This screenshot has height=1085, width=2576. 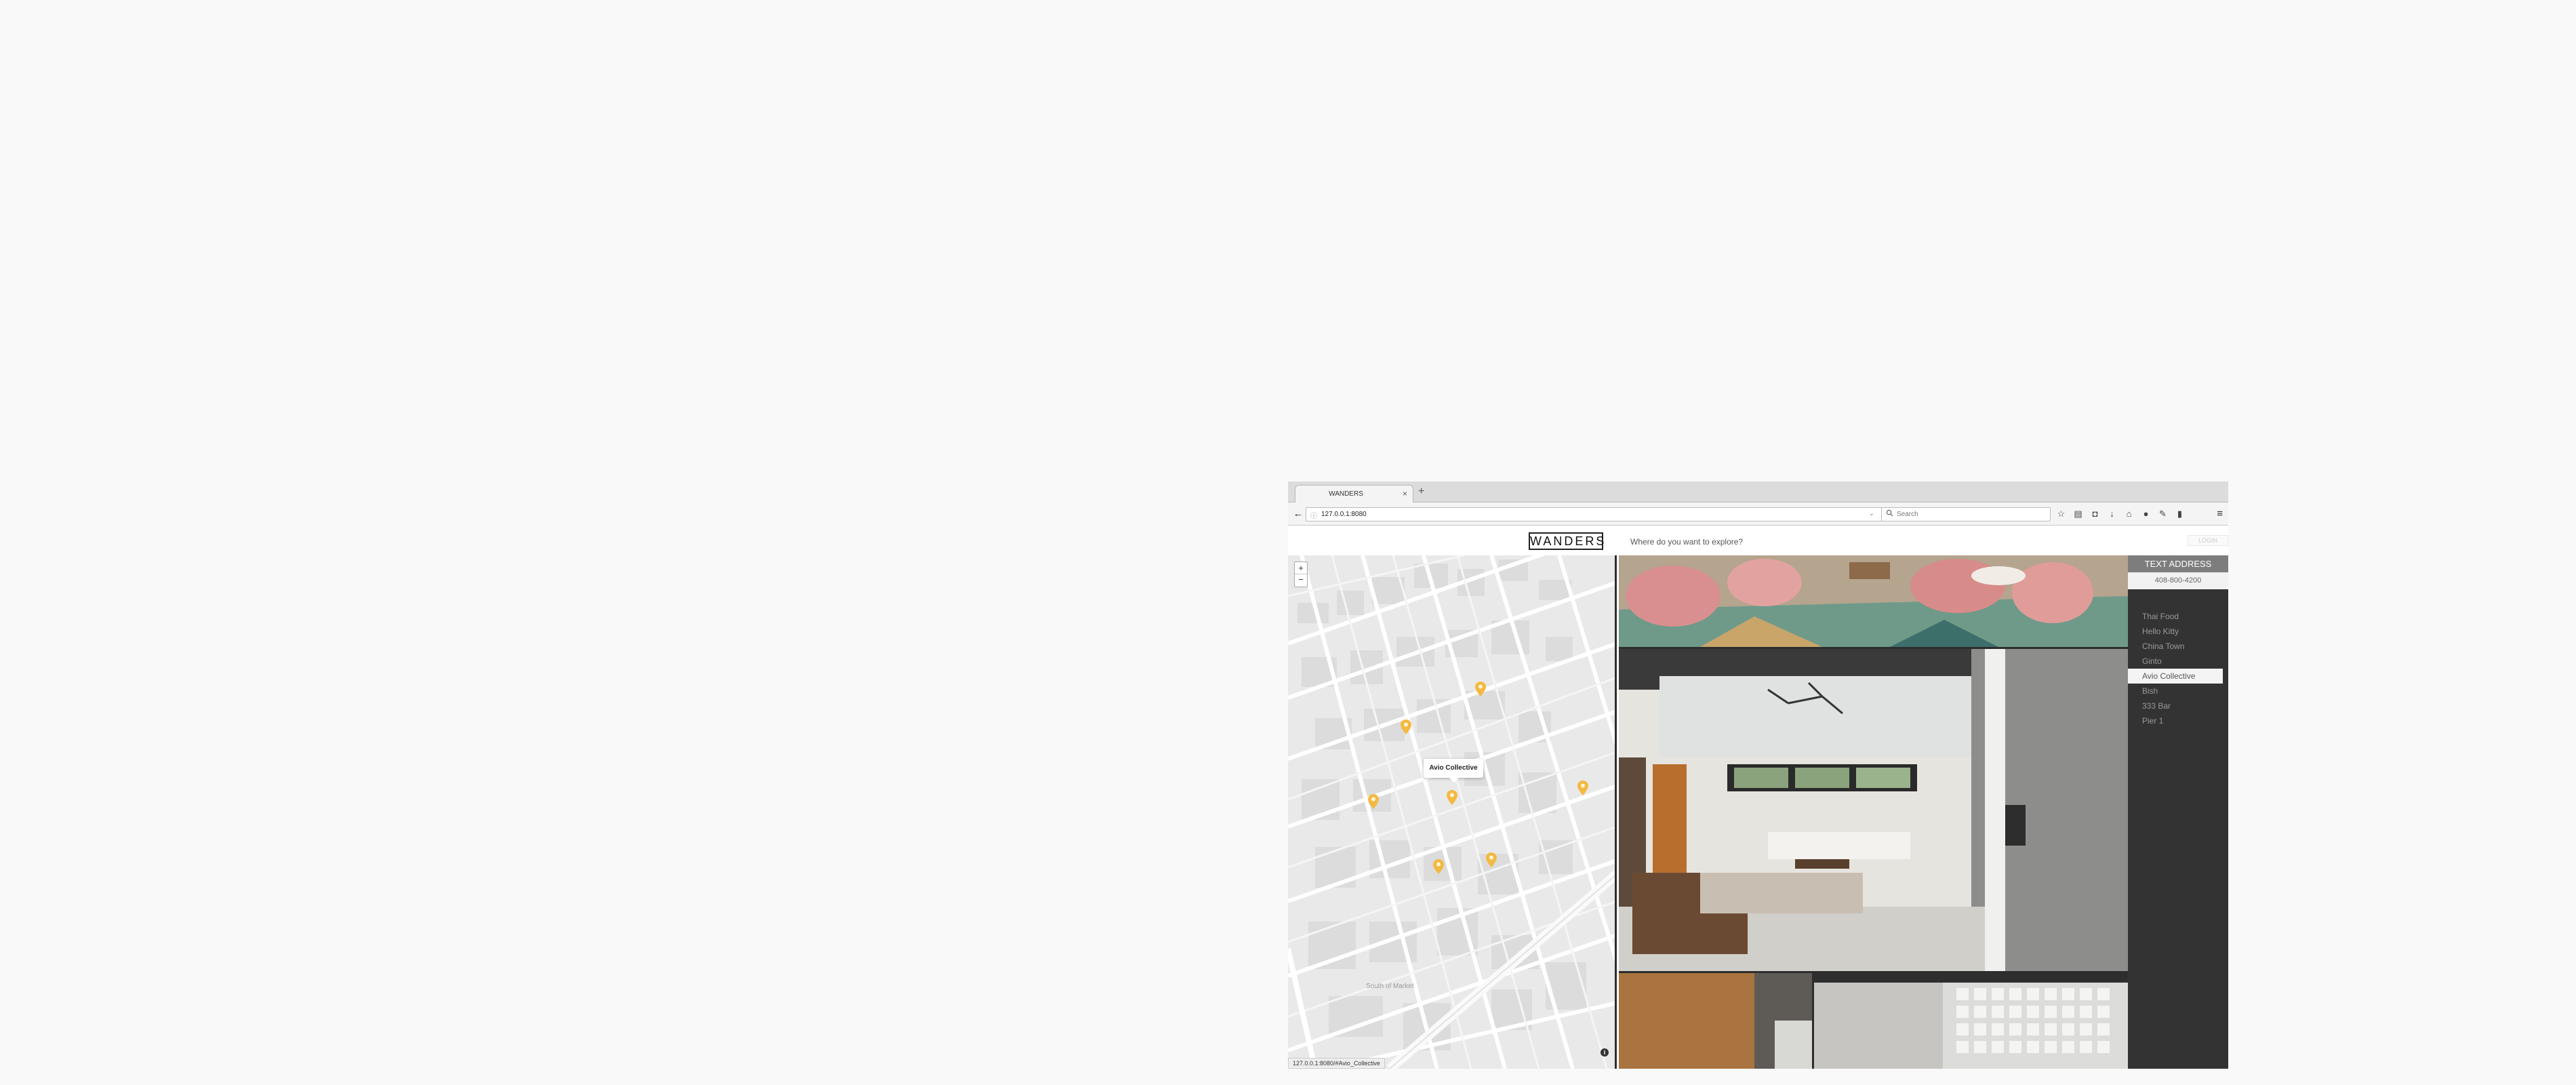 I want to click on place-item-ginto: Ginto, so click(x=2178, y=661).